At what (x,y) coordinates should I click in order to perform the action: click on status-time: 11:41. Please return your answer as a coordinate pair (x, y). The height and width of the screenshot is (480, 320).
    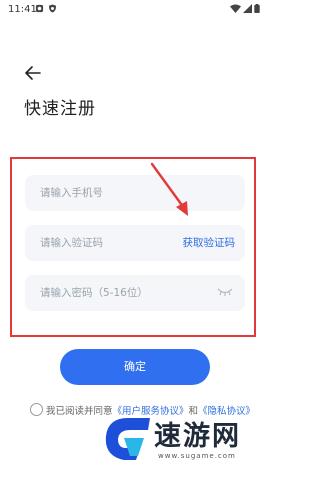
    Looking at the image, I should click on (22, 9).